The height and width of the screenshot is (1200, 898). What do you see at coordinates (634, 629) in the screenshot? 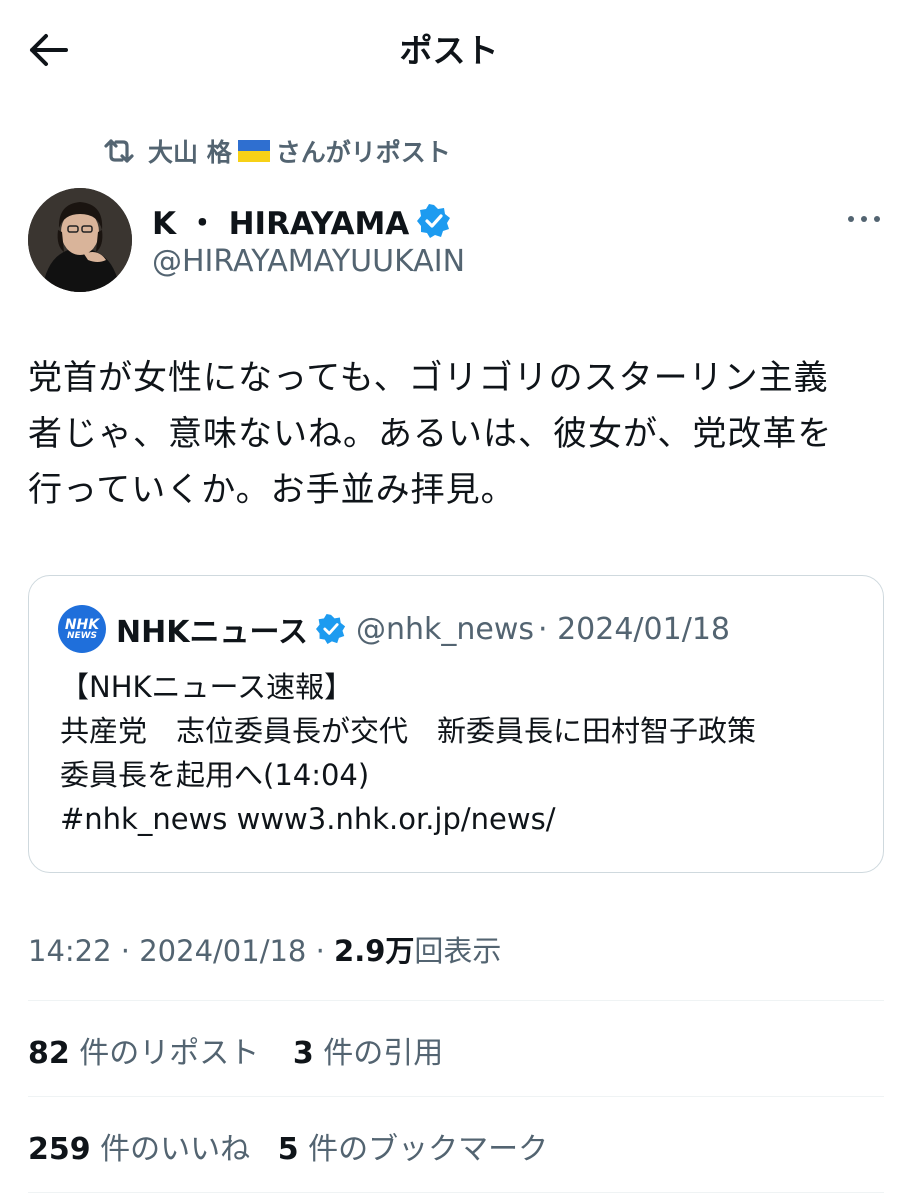
I see `quoted-post-date: · 2024/01/18` at bounding box center [634, 629].